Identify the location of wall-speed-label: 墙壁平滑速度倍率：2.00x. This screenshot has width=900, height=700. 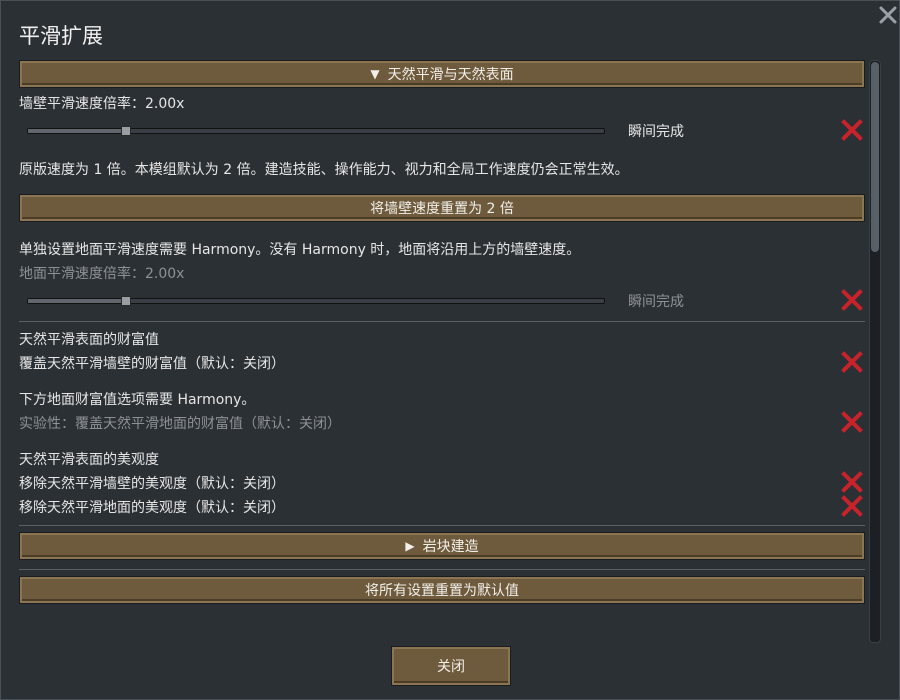
(102, 104).